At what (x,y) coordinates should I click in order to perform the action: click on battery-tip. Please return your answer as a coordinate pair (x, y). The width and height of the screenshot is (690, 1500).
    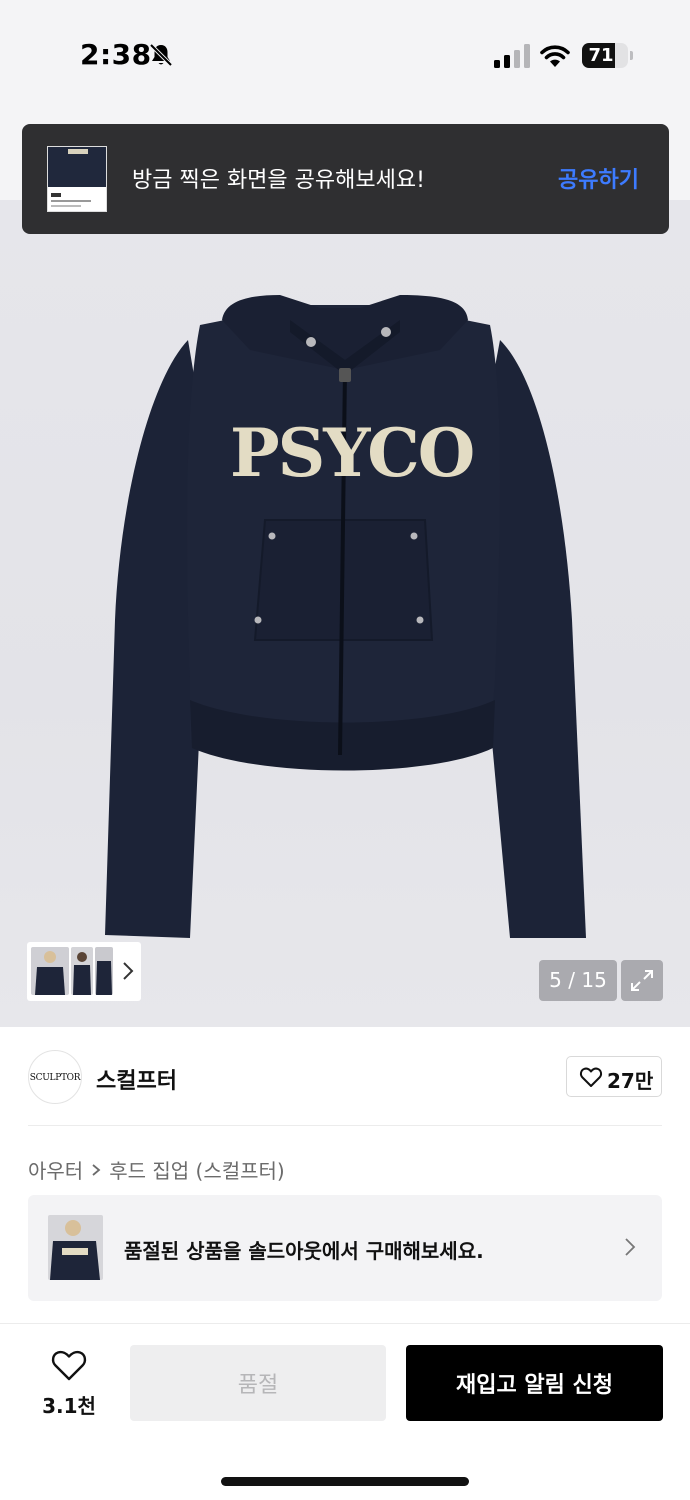
    Looking at the image, I should click on (631, 55).